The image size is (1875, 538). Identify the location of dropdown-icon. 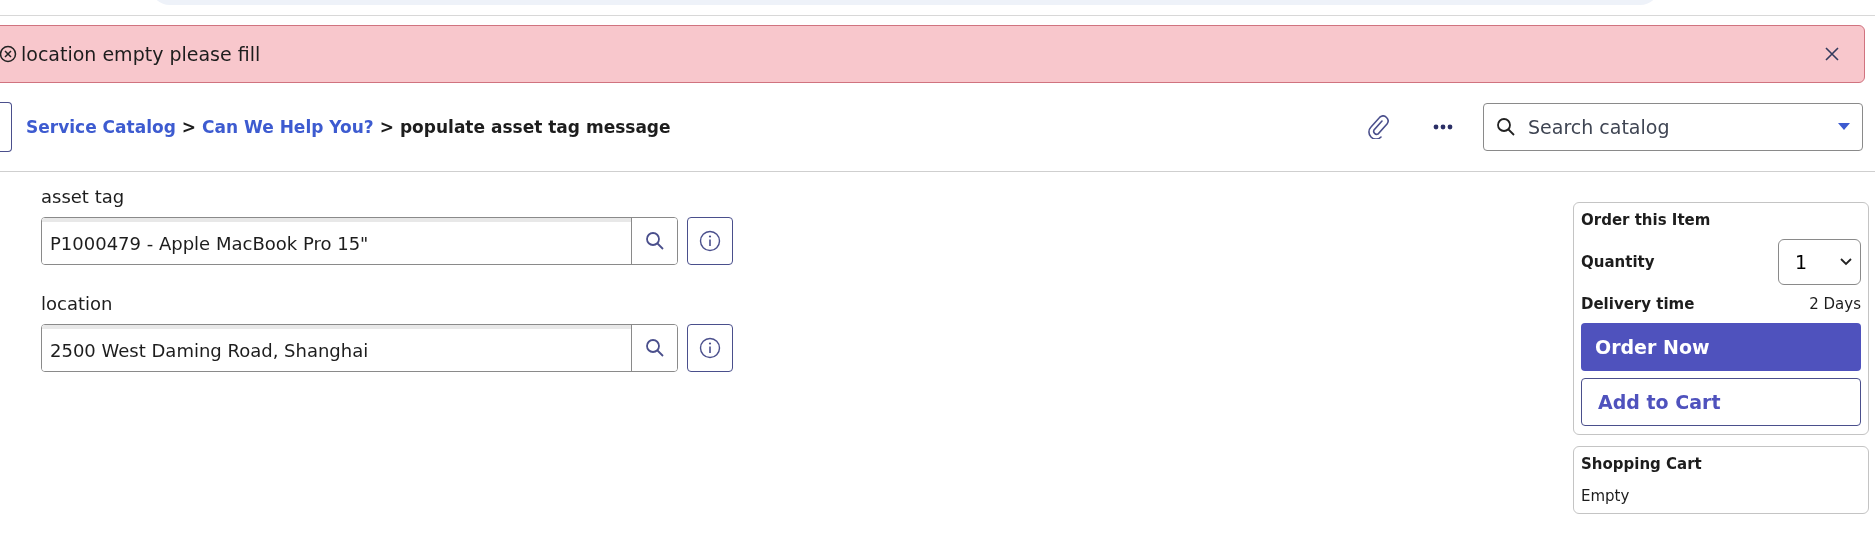
(1844, 127).